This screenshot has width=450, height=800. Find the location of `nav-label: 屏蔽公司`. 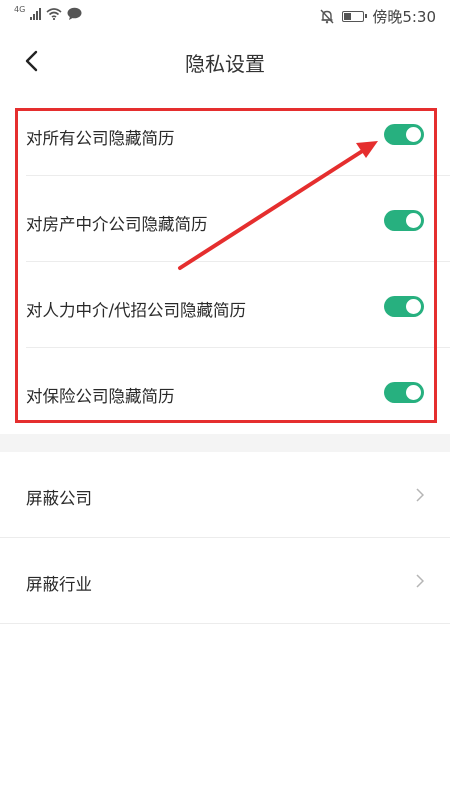

nav-label: 屏蔽公司 is located at coordinates (59, 498).